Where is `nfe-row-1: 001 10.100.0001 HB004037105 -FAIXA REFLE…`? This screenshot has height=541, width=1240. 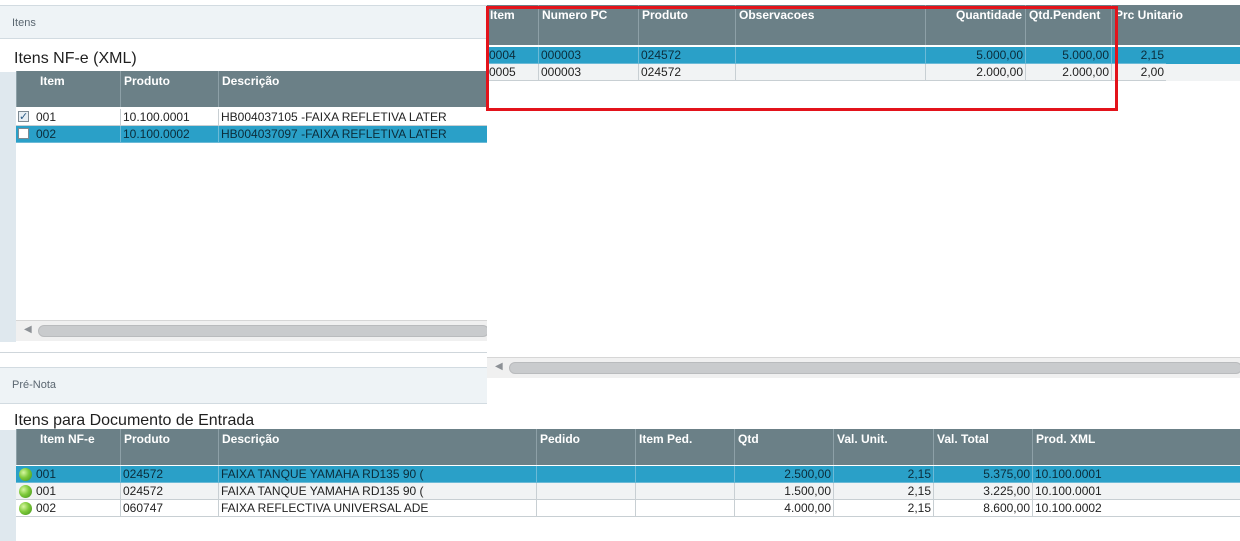 nfe-row-1: 001 10.100.0001 HB004037105 -FAIXA REFLE… is located at coordinates (251, 117).